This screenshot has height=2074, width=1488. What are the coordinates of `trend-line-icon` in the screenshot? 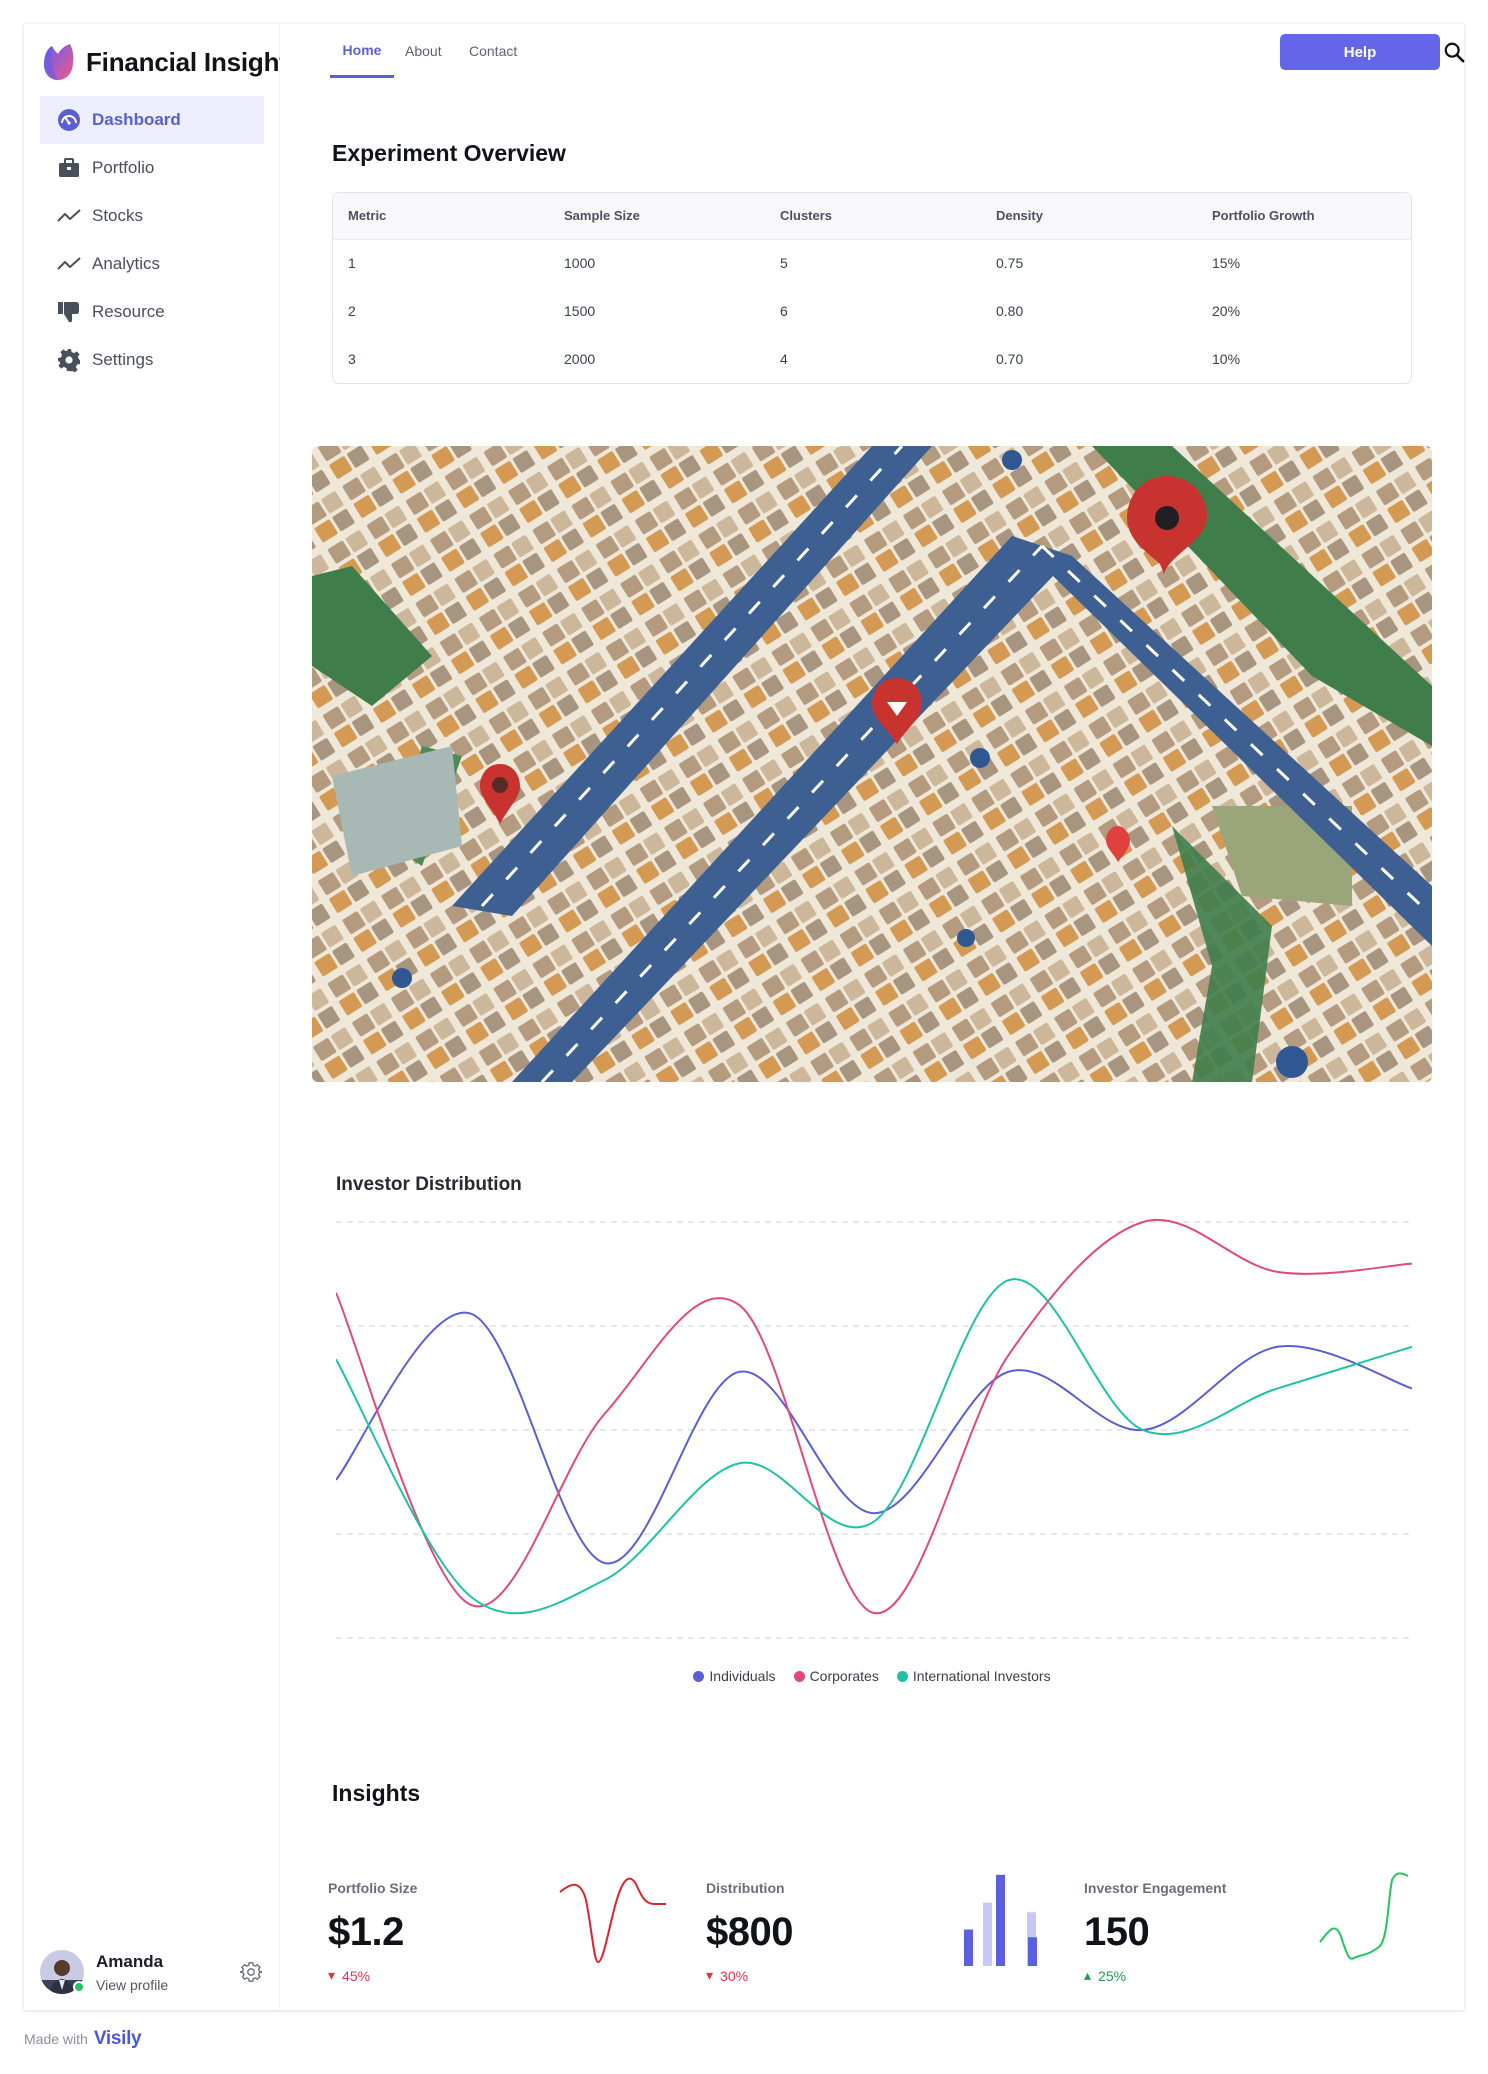 It's located at (69, 216).